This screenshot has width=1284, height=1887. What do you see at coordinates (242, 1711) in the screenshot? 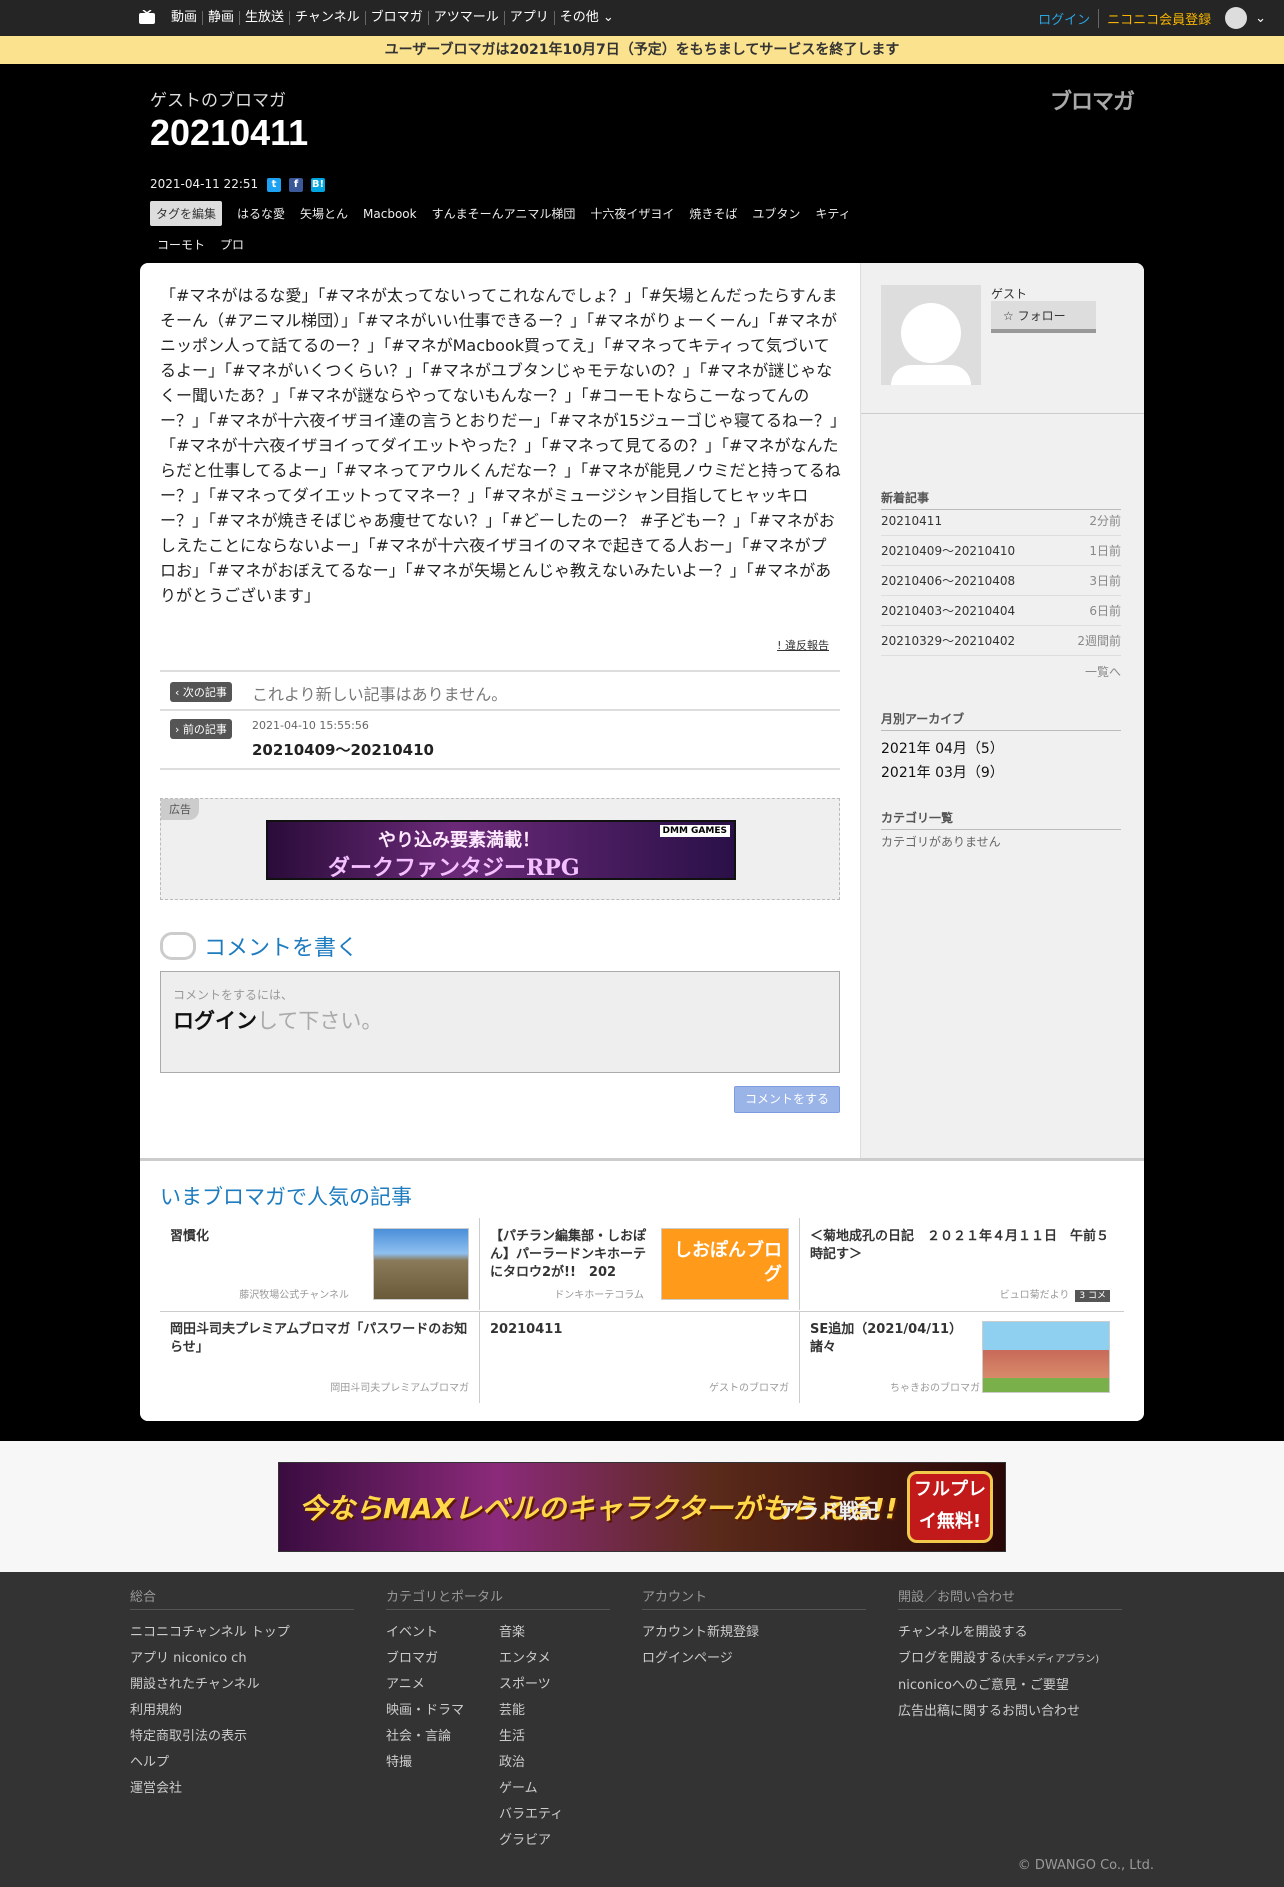
I see `footer-link: 利用規約` at bounding box center [242, 1711].